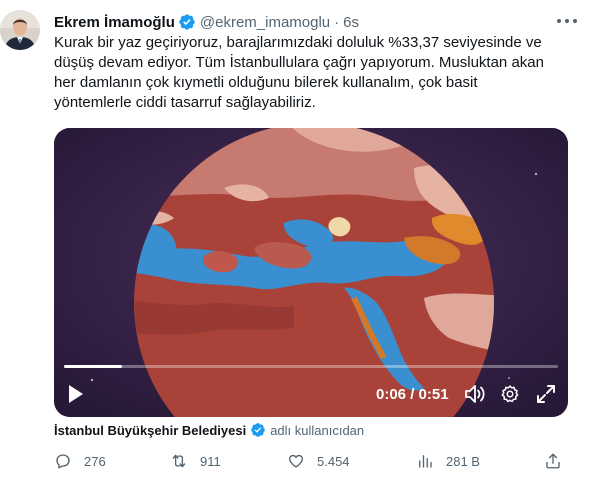 The height and width of the screenshot is (482, 599). I want to click on retweet-button: 911, so click(195, 461).